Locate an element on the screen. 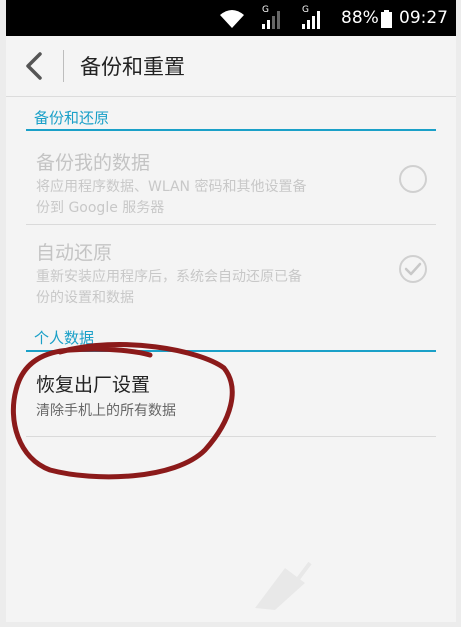 This screenshot has width=461, height=627. setting-title: 恢复出厂设置 is located at coordinates (93, 385).